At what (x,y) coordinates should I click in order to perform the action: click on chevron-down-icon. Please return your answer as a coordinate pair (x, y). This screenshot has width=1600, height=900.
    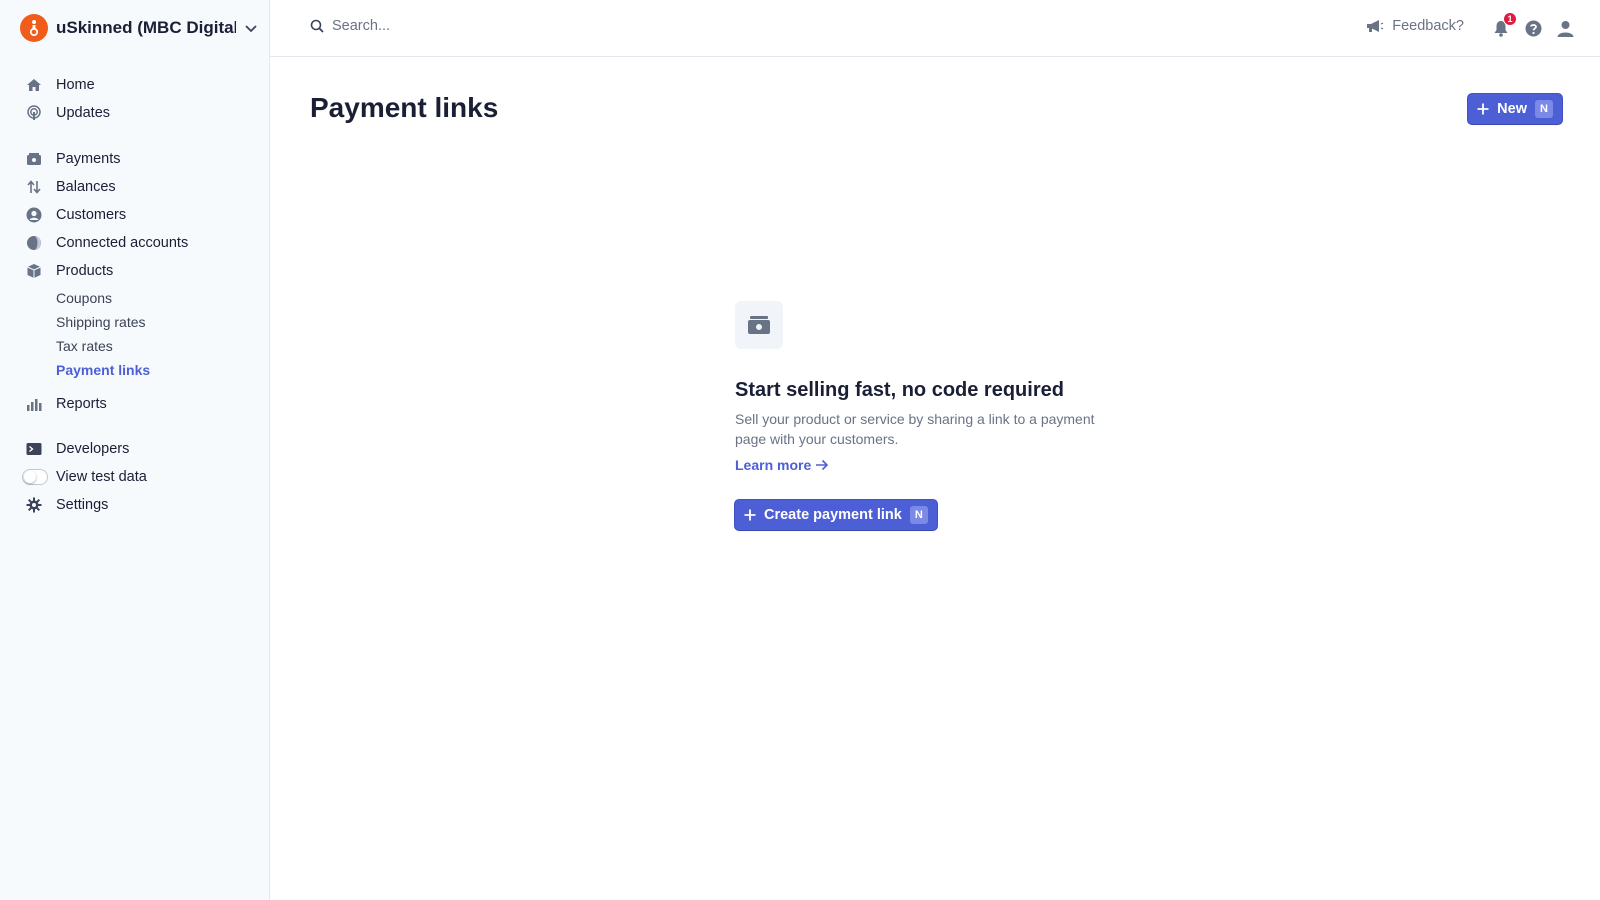
    Looking at the image, I should click on (251, 28).